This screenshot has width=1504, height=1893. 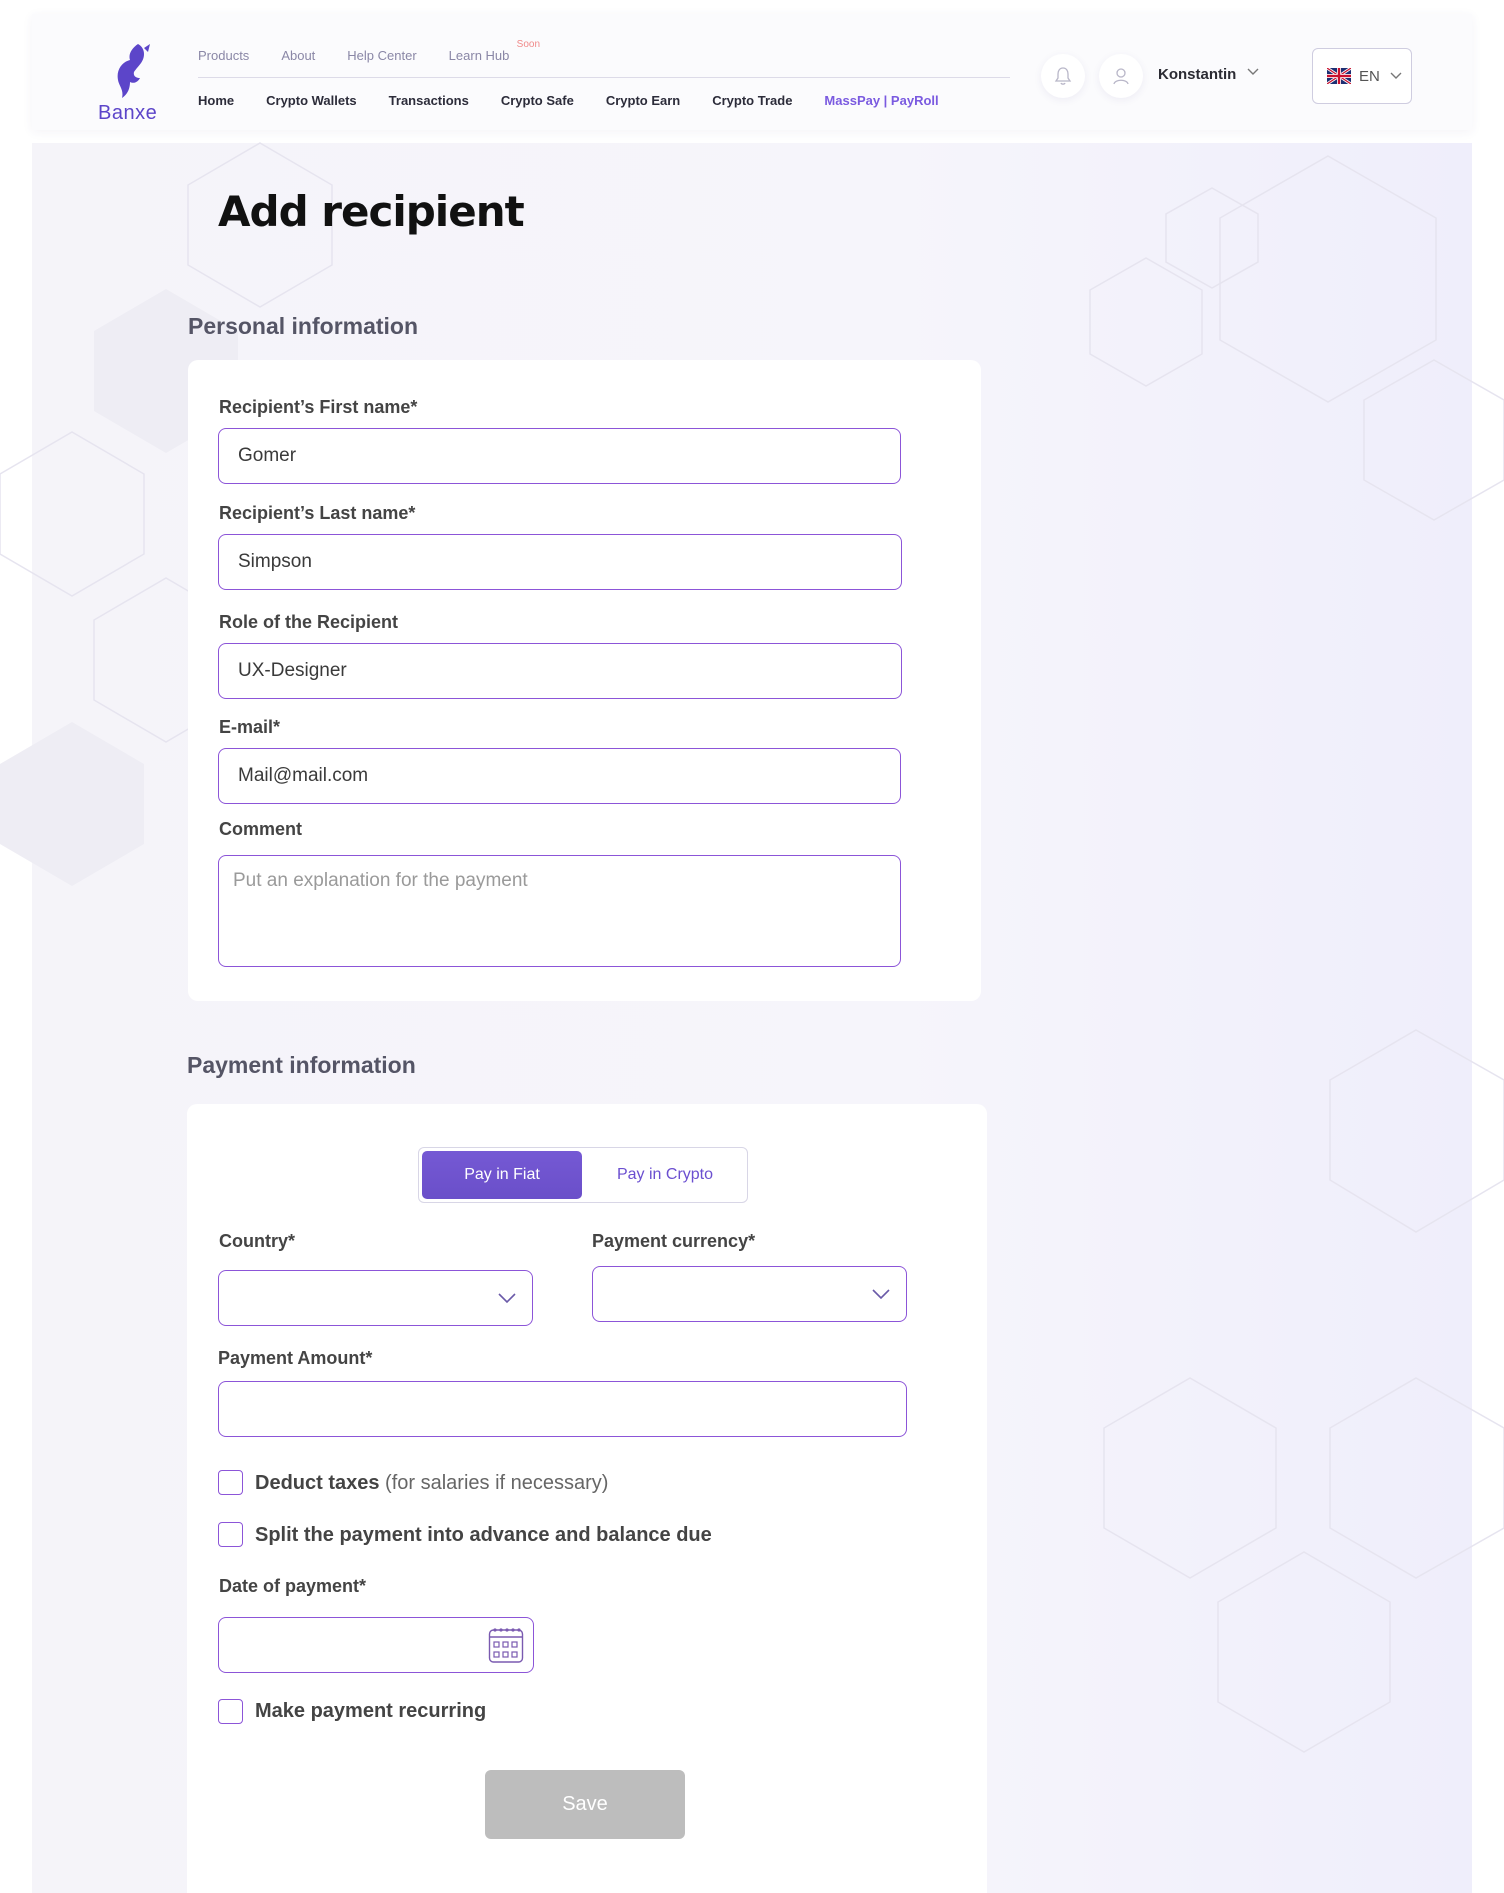 What do you see at coordinates (583, 1175) in the screenshot?
I see `payment-type-toggle: Pay in Fiat Pay in Crypto` at bounding box center [583, 1175].